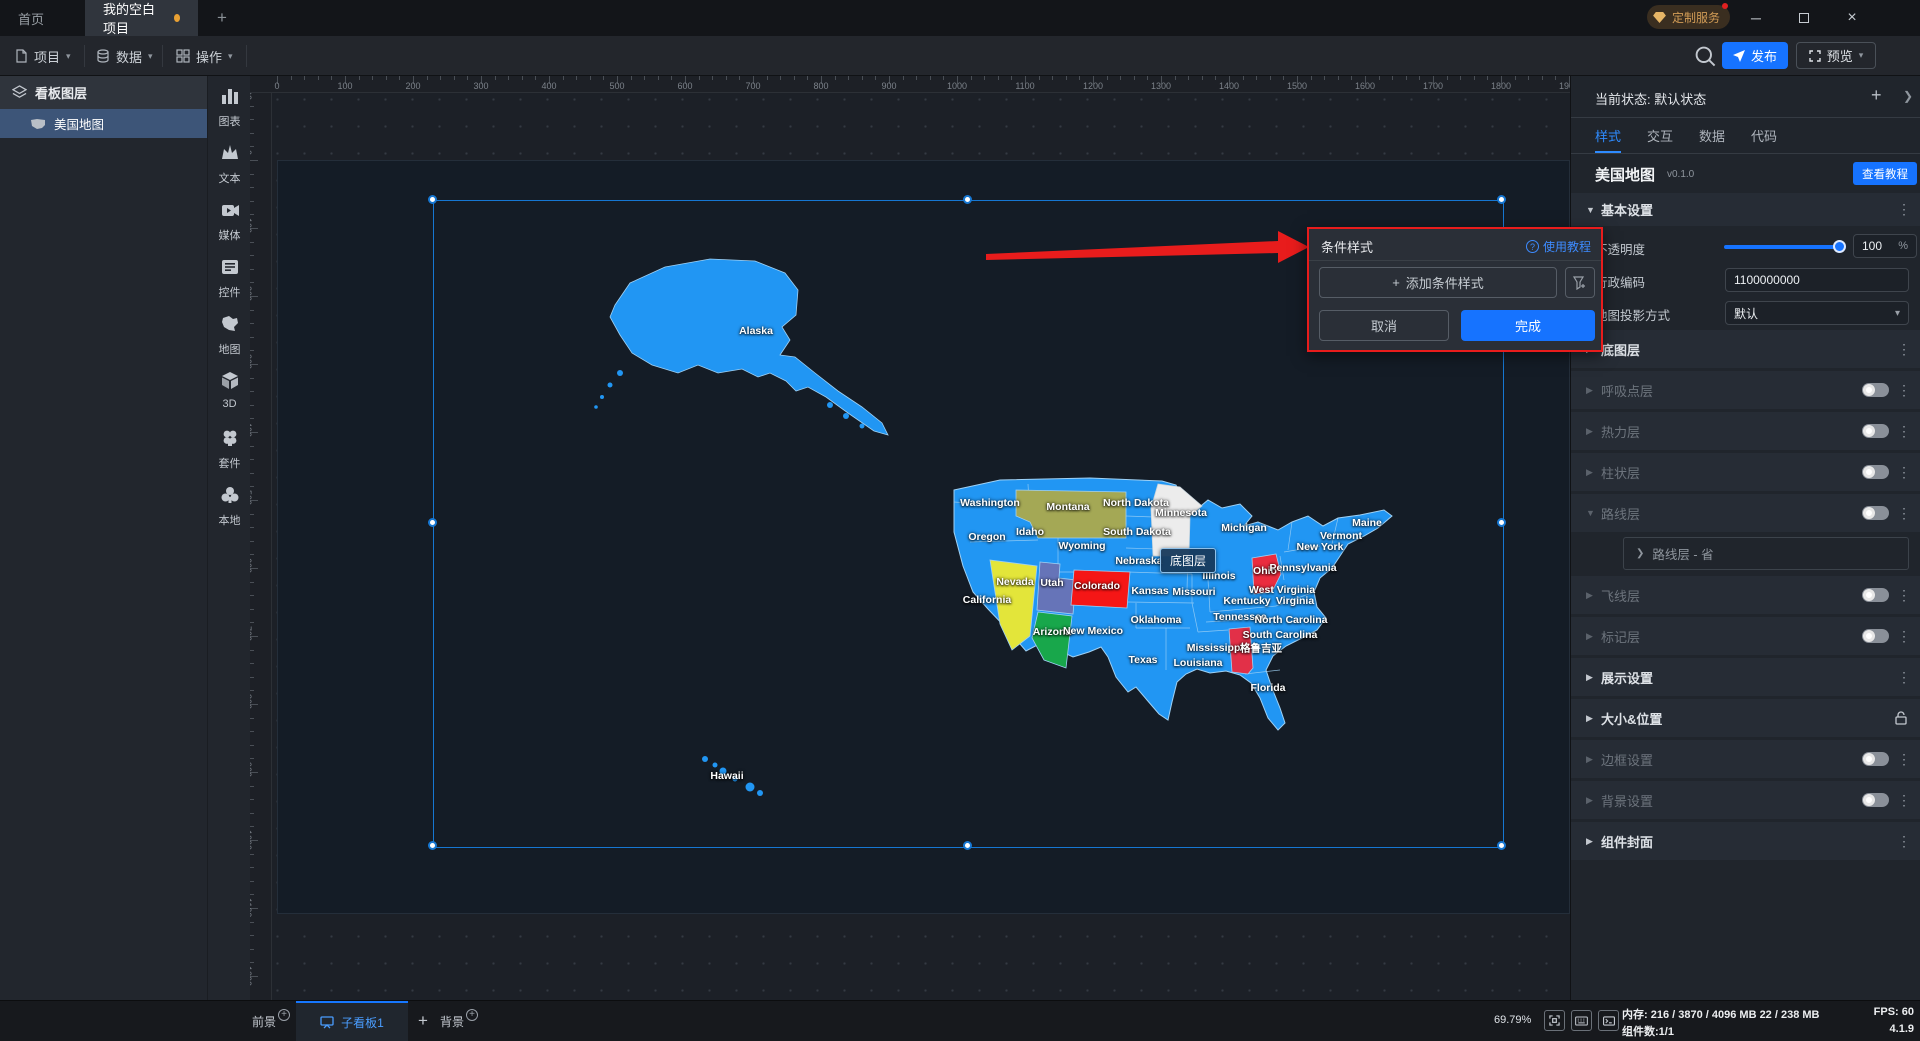 This screenshot has height=1041, width=1920. Describe the element at coordinates (1660, 135) in the screenshot. I see `tab-interaction: 交互` at that location.